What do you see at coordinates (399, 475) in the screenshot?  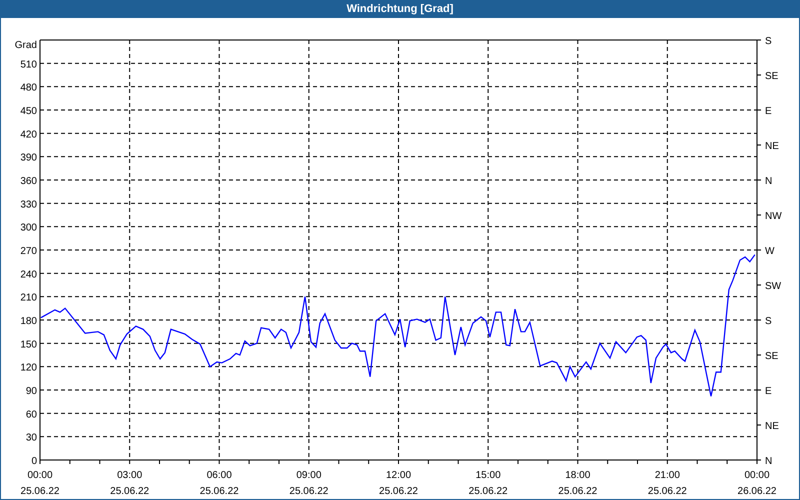 I see `x-tick-label: 12:00` at bounding box center [399, 475].